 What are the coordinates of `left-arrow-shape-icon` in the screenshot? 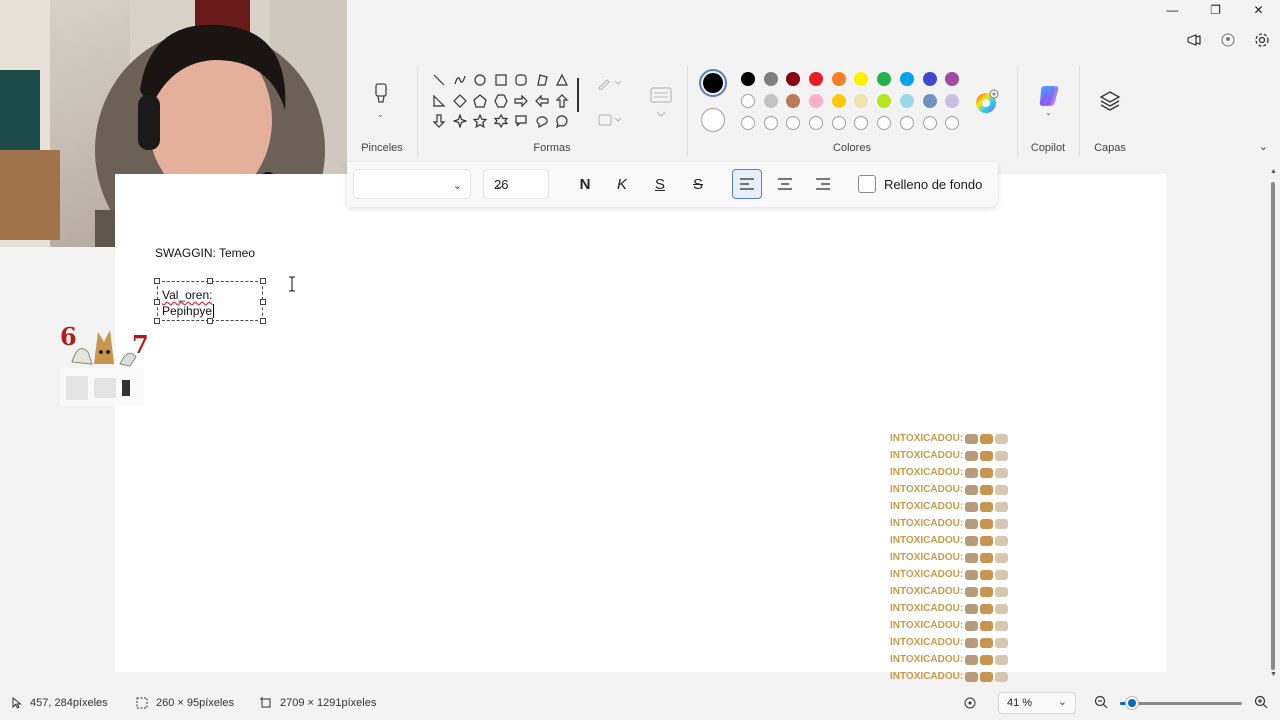 It's located at (542, 101).